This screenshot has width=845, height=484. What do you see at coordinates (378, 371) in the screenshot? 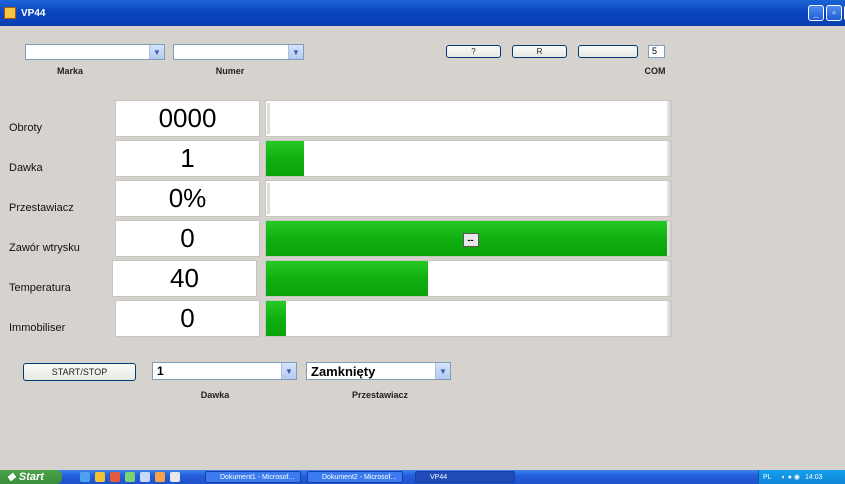
I see `przestawiacz-combobox: Zamknięty ▼` at bounding box center [378, 371].